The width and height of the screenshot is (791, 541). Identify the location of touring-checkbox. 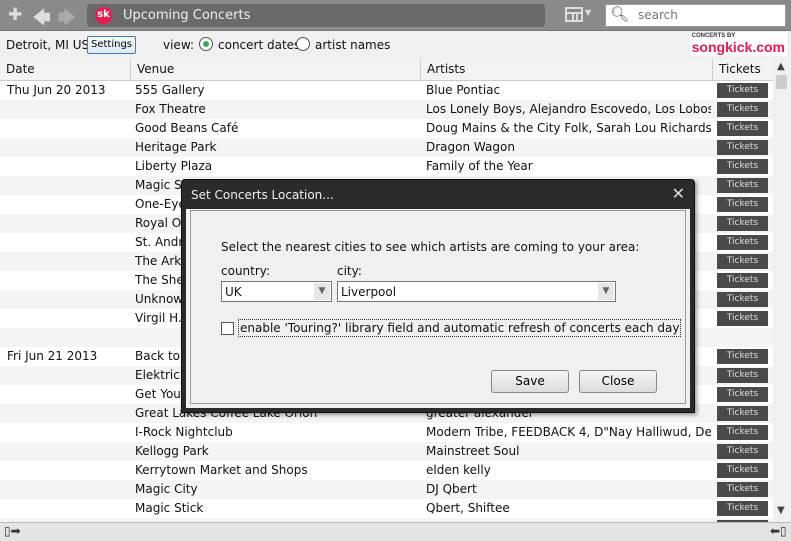
(227, 328).